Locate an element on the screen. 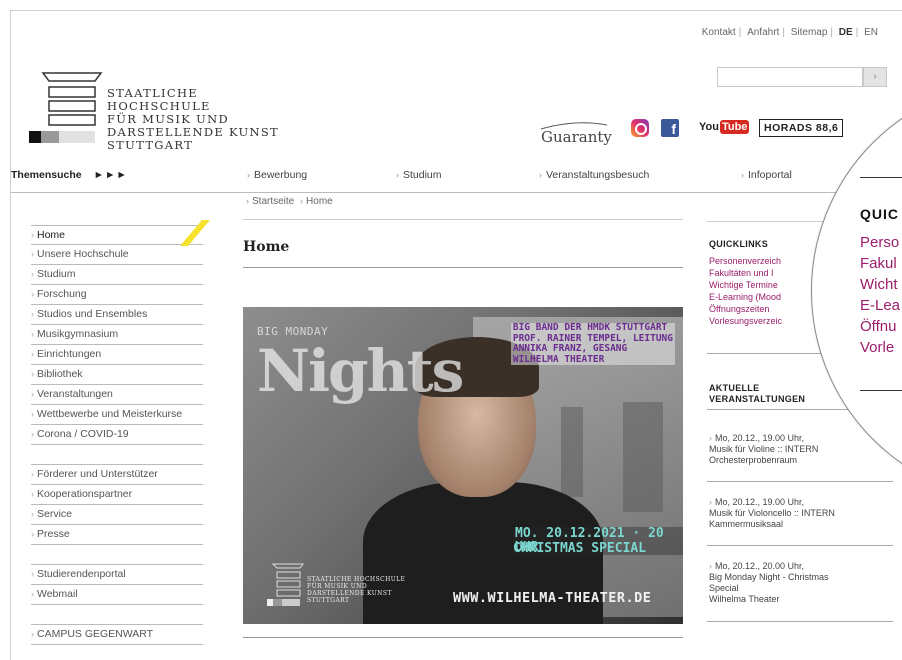  sidebar-item-campus-gegenwart: › CAMPUS GEGENWART is located at coordinates (117, 635).